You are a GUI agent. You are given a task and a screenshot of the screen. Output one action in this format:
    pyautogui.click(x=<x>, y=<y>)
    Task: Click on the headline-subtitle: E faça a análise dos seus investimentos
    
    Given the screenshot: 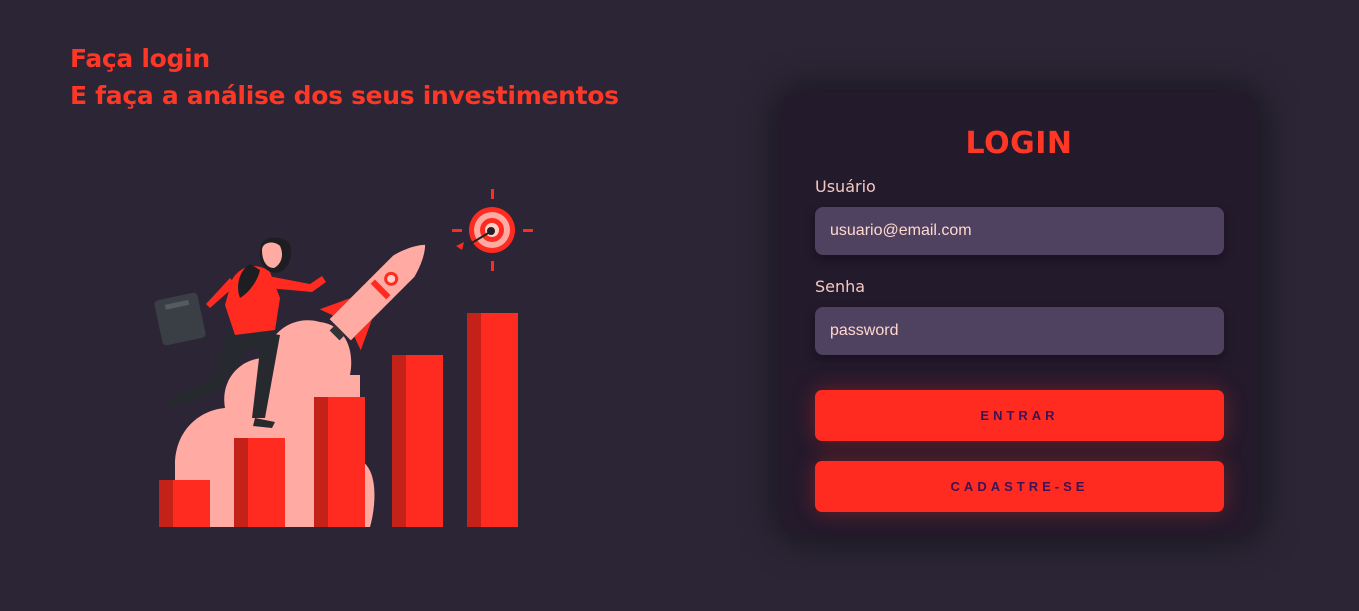 What is the action you would take?
    pyautogui.click(x=344, y=95)
    